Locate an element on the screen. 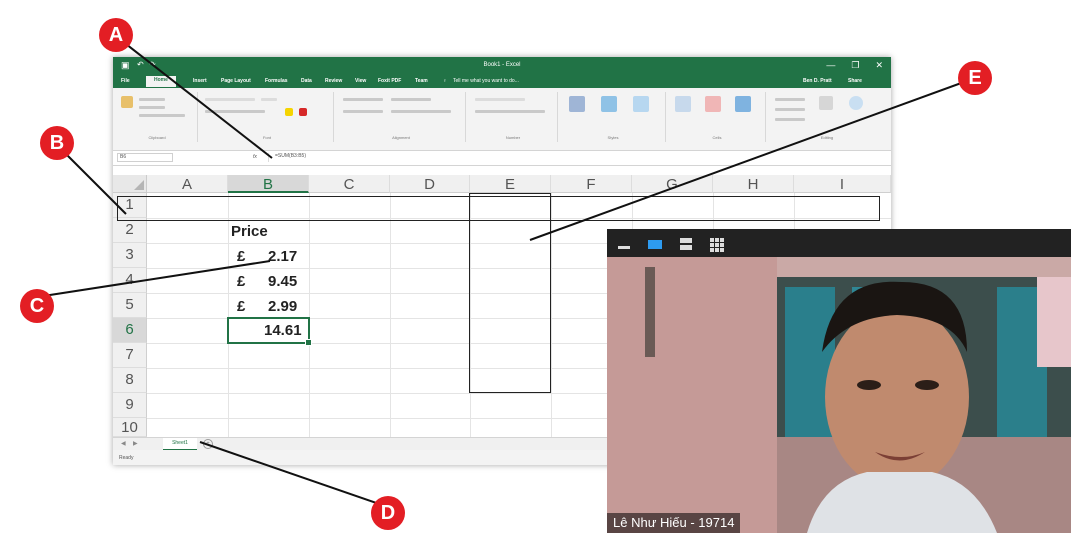 The height and width of the screenshot is (533, 1071). gallery-view-icon is located at coordinates (717, 245).